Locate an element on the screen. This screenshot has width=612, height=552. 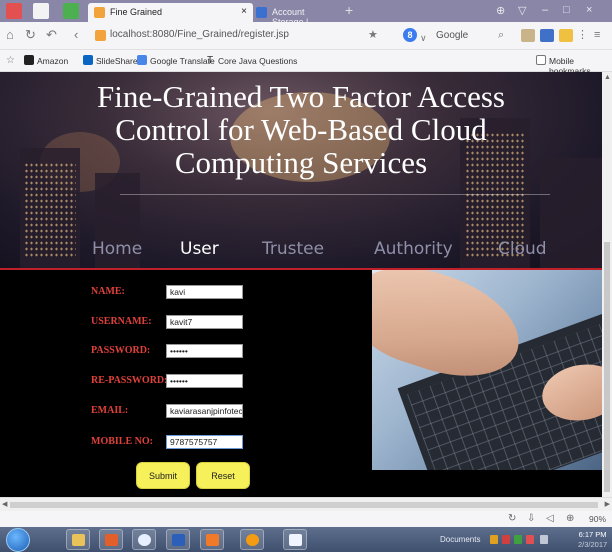
start-button is located at coordinates (18, 540).